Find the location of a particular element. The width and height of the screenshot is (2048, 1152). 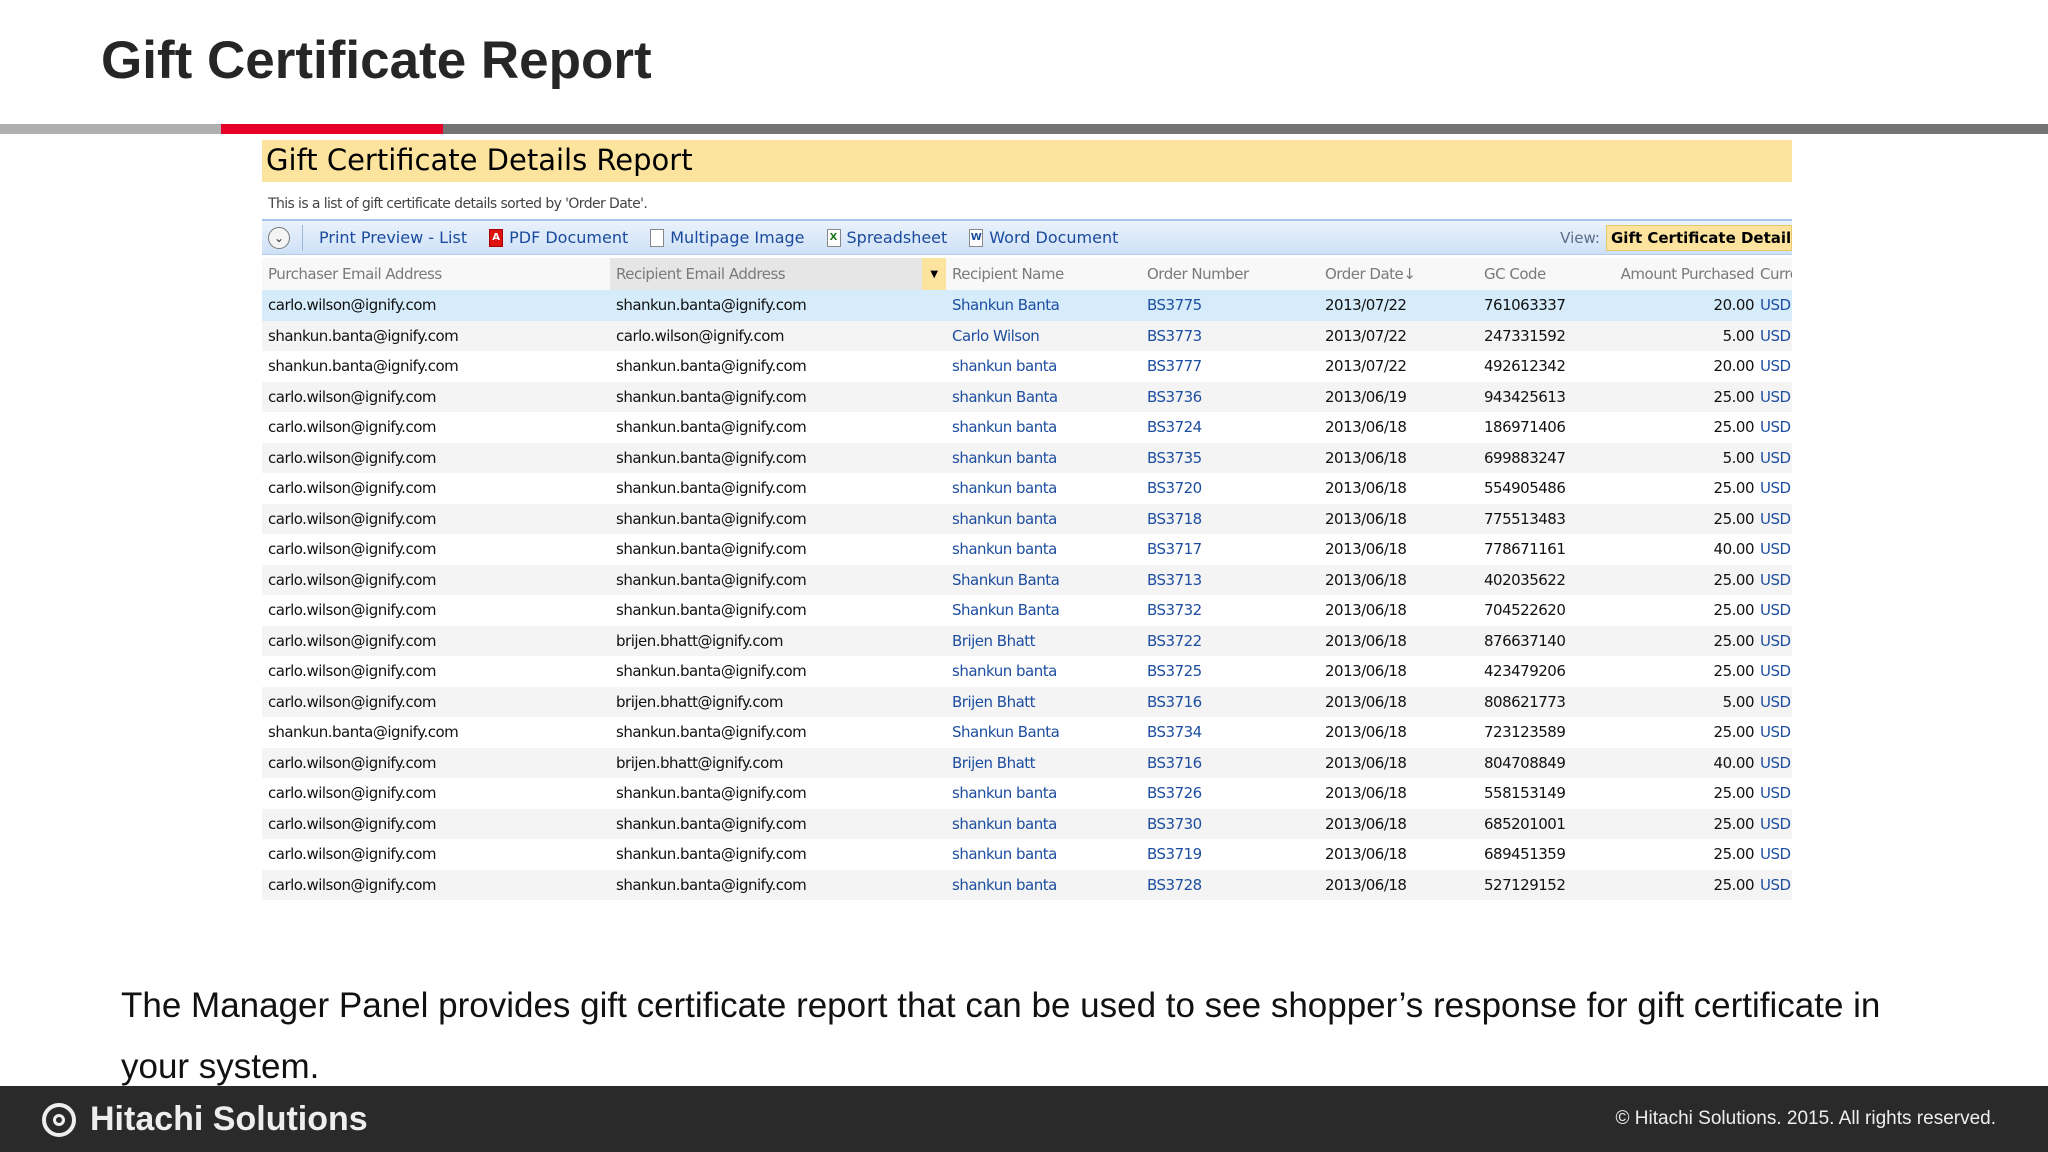

column-header: Order Date↓ is located at coordinates (1398, 274).